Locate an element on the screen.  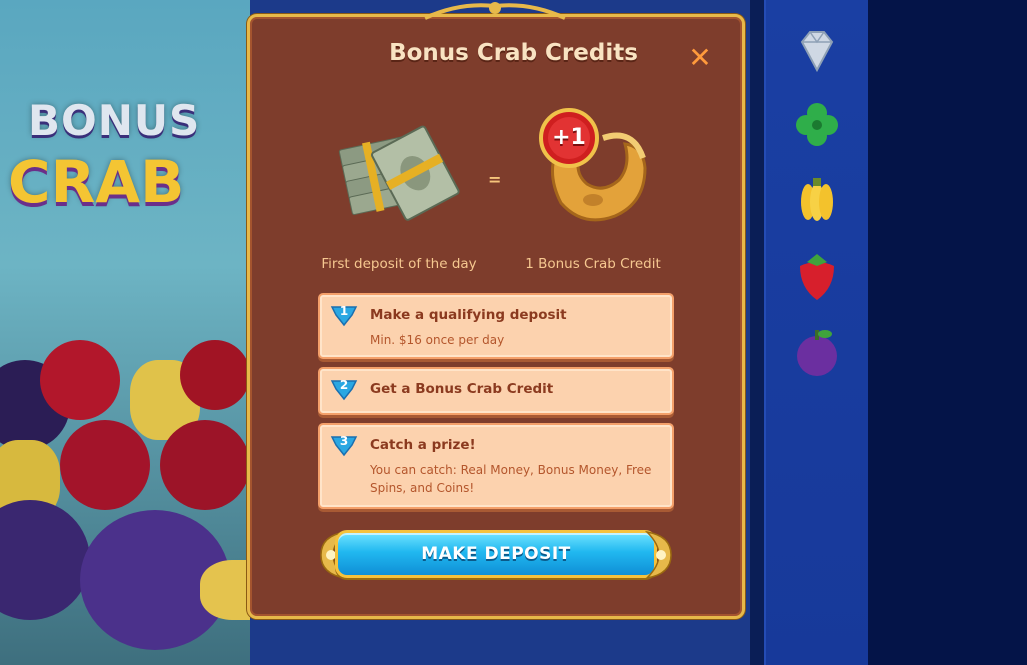
cash-stack-icon is located at coordinates (399, 173).